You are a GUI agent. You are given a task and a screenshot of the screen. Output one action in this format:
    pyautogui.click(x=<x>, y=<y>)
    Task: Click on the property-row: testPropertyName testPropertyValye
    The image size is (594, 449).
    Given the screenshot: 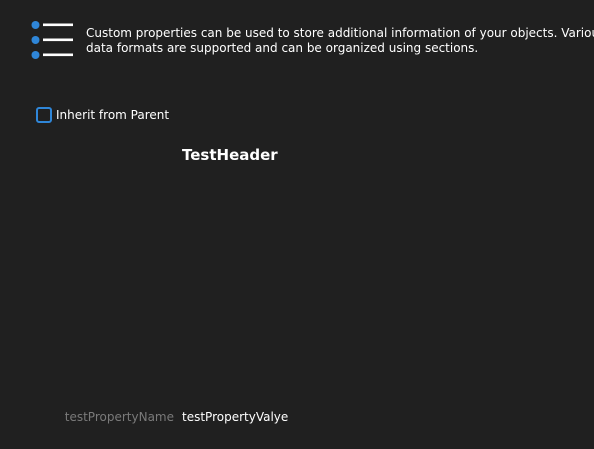 What is the action you would take?
    pyautogui.click(x=297, y=418)
    